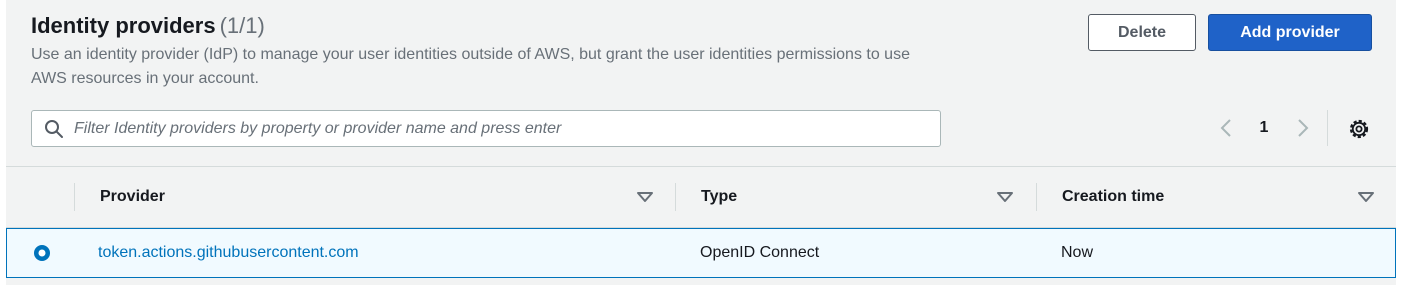 The height and width of the screenshot is (285, 1402). What do you see at coordinates (1302, 128) in the screenshot?
I see `chevron-right-icon` at bounding box center [1302, 128].